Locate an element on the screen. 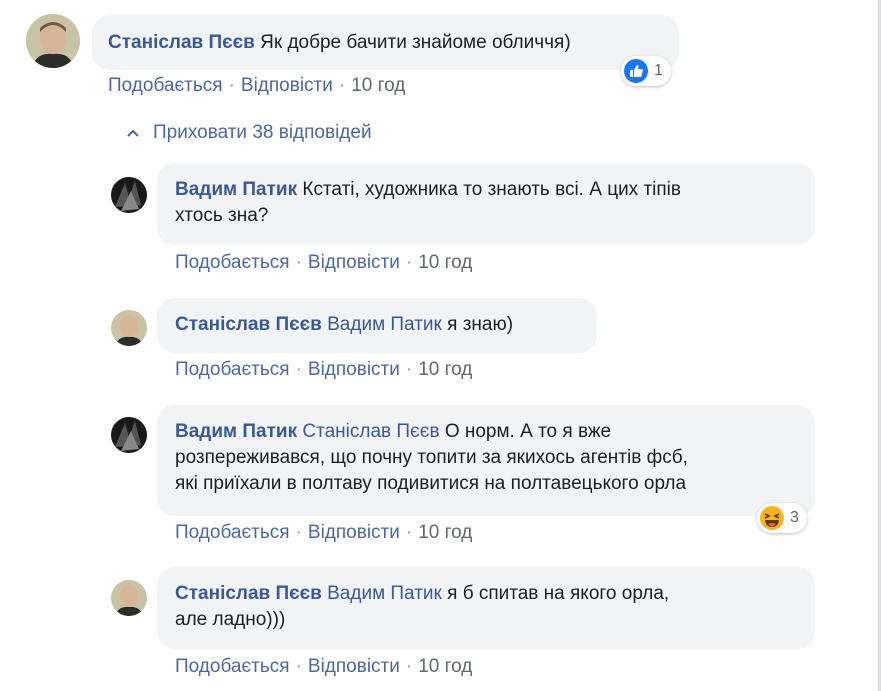  like-icon is located at coordinates (636, 71).